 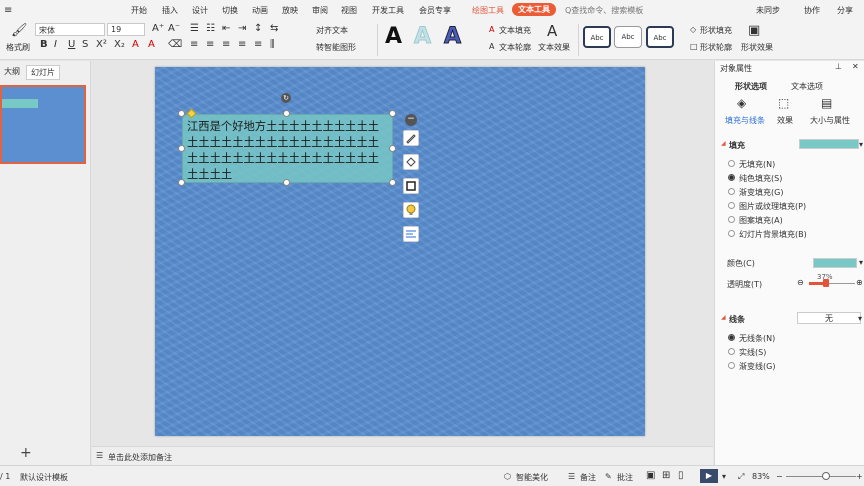 I want to click on italic-icon: I, so click(x=55, y=44).